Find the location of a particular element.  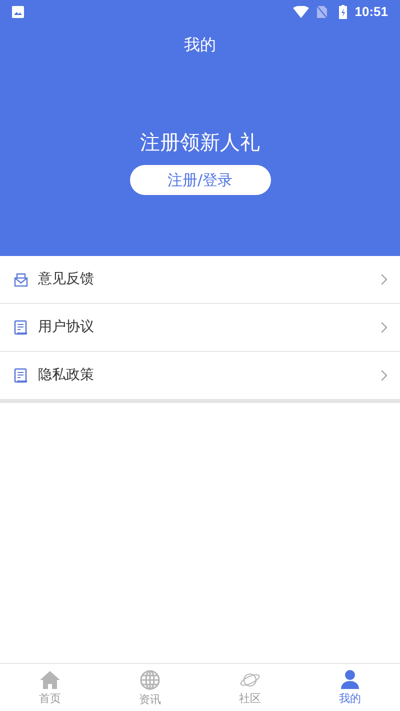

tab-item: 社区 is located at coordinates (250, 687).